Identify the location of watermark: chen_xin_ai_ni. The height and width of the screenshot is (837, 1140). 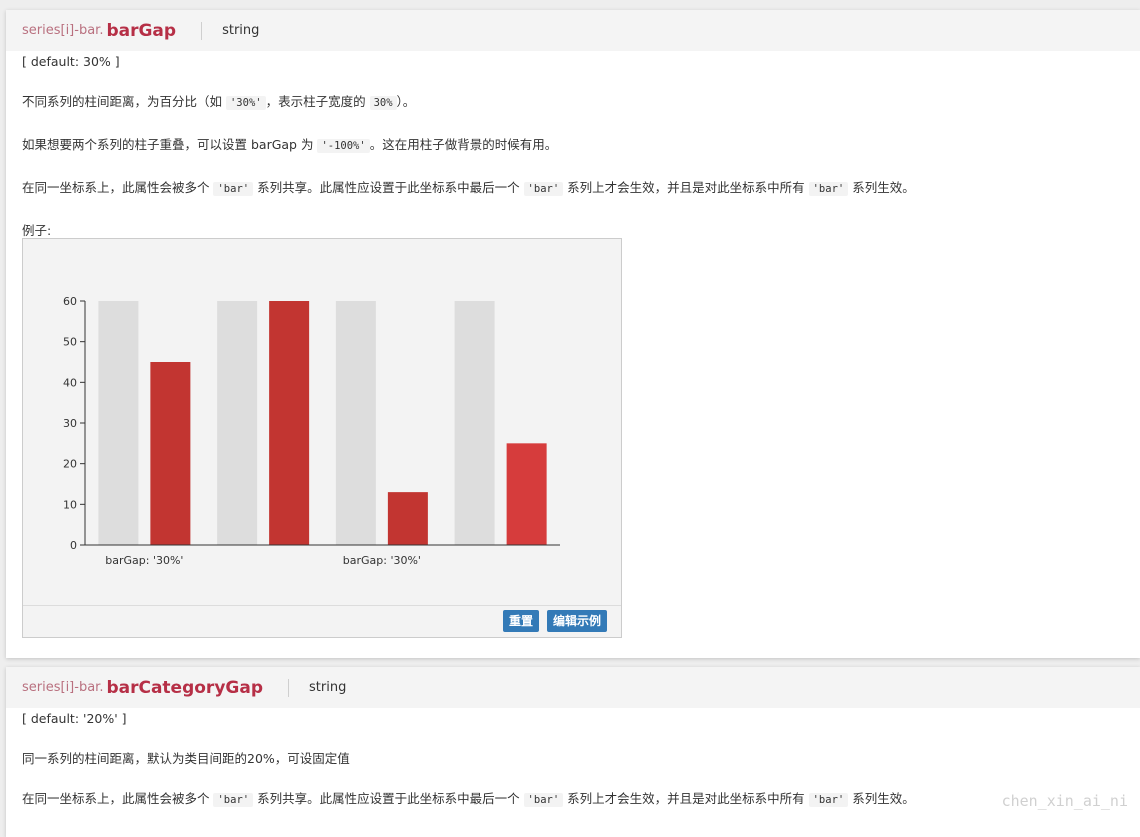
(1064, 801).